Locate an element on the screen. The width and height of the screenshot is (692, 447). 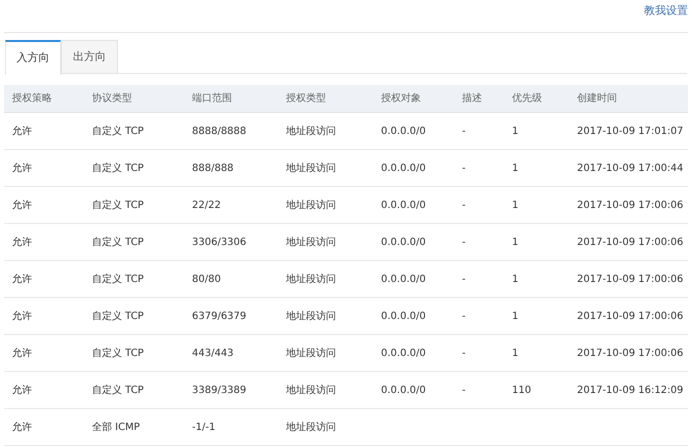
table-cell-text: 3306/3306 is located at coordinates (220, 243).